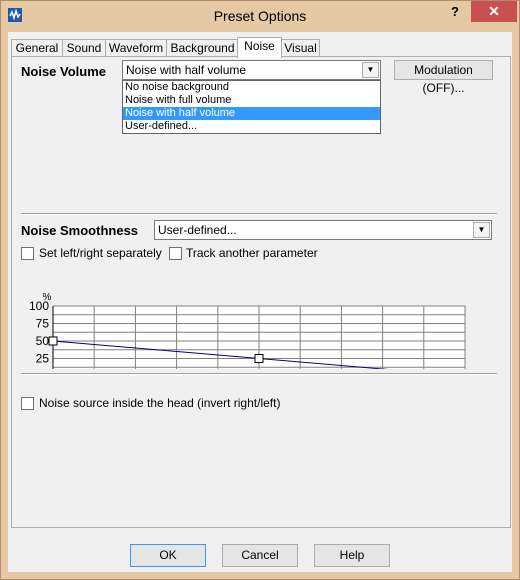 This screenshot has width=520, height=580. Describe the element at coordinates (323, 230) in the screenshot. I see `noise-smoothness-combo: User-defined... ▼` at that location.